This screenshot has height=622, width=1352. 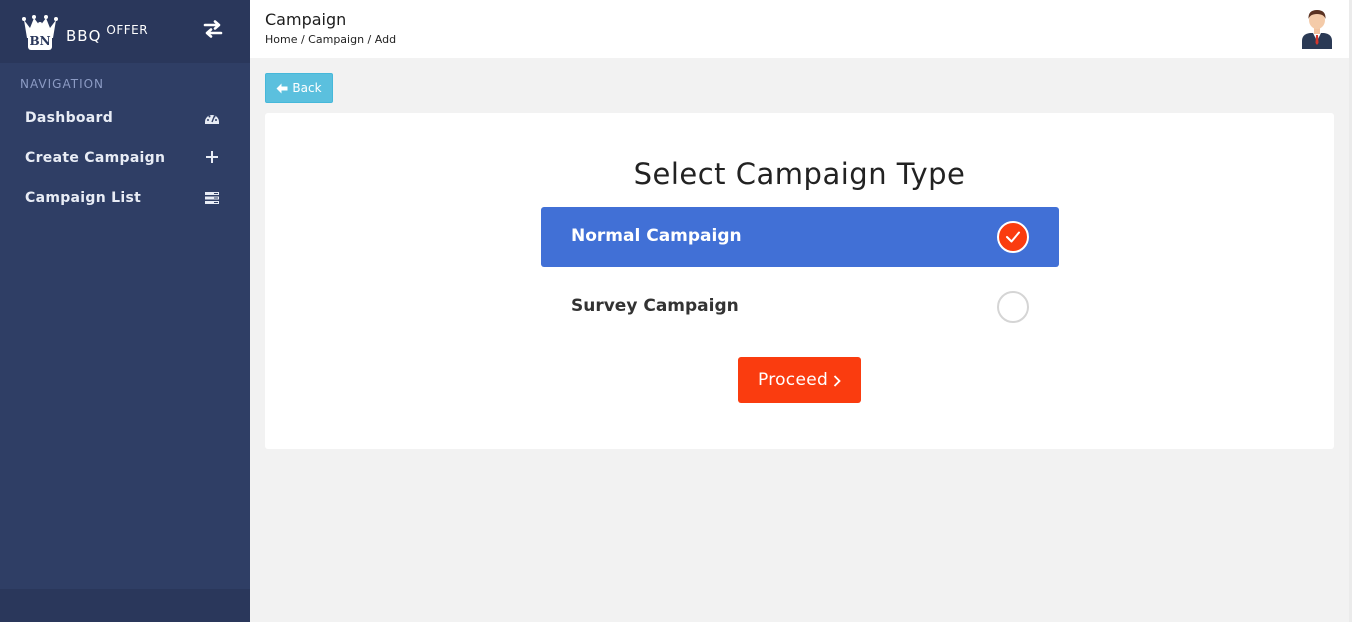 I want to click on sidebar-item-create-campaign: Create Campaign, so click(x=125, y=158).